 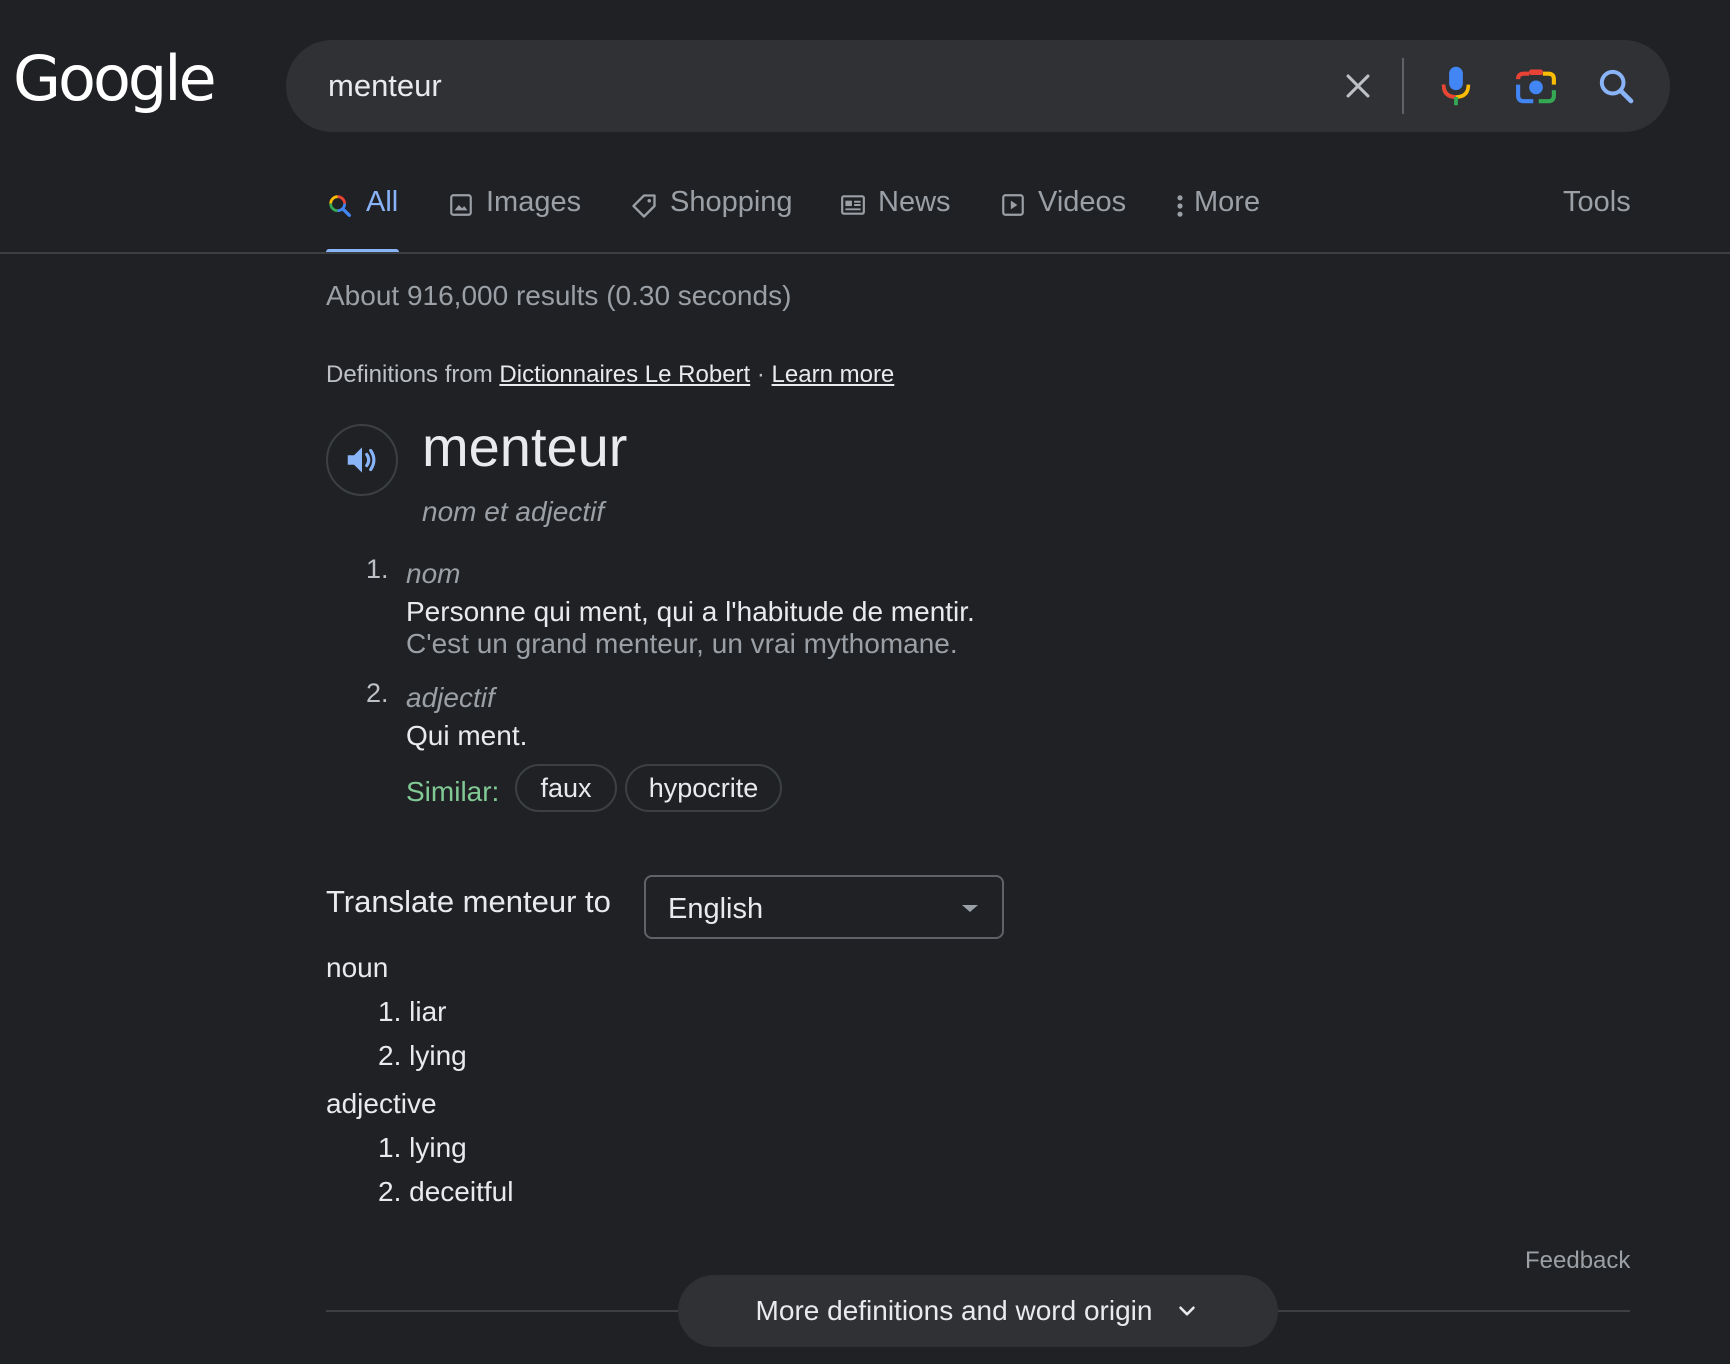 I want to click on translation-item: 1. lying, so click(x=422, y=1147).